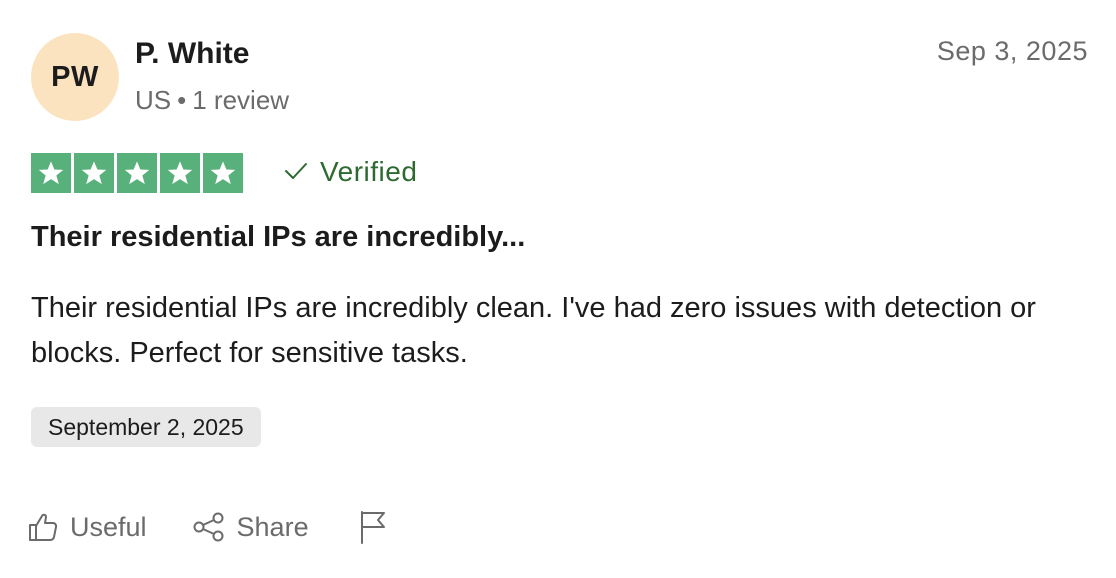  I want to click on review-actions: Useful Share, so click(207, 527).